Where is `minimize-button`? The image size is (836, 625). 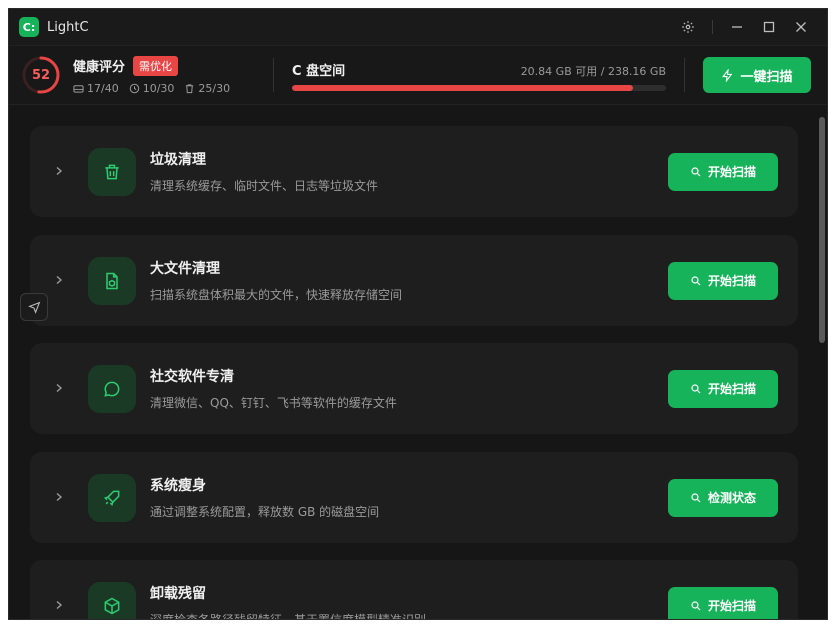 minimize-button is located at coordinates (737, 27).